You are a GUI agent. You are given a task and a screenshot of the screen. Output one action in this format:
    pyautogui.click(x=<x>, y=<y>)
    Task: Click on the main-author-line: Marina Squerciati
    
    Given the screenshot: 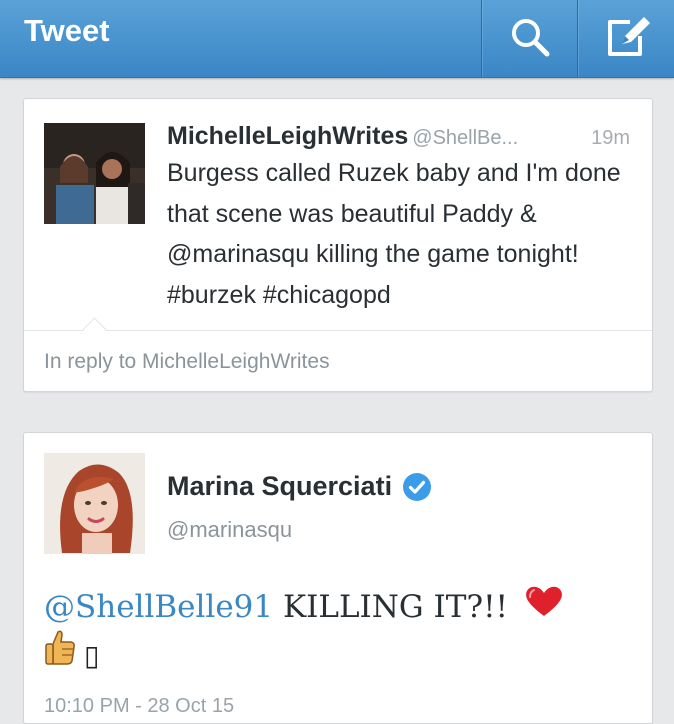 What is the action you would take?
    pyautogui.click(x=299, y=486)
    